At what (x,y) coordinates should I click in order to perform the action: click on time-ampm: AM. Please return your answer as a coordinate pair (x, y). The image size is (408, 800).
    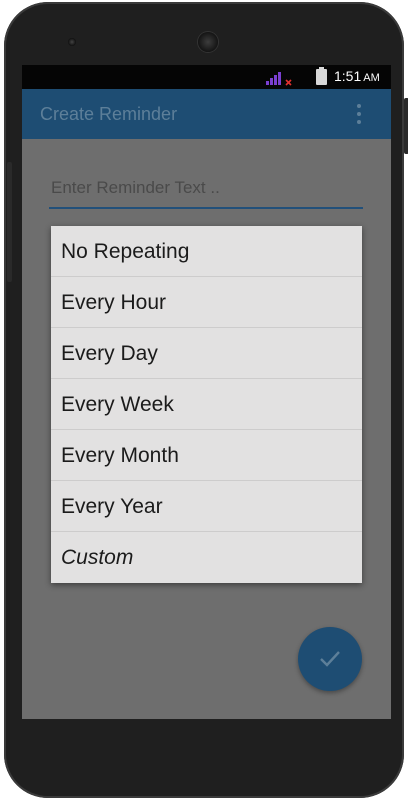
    Looking at the image, I should click on (371, 78).